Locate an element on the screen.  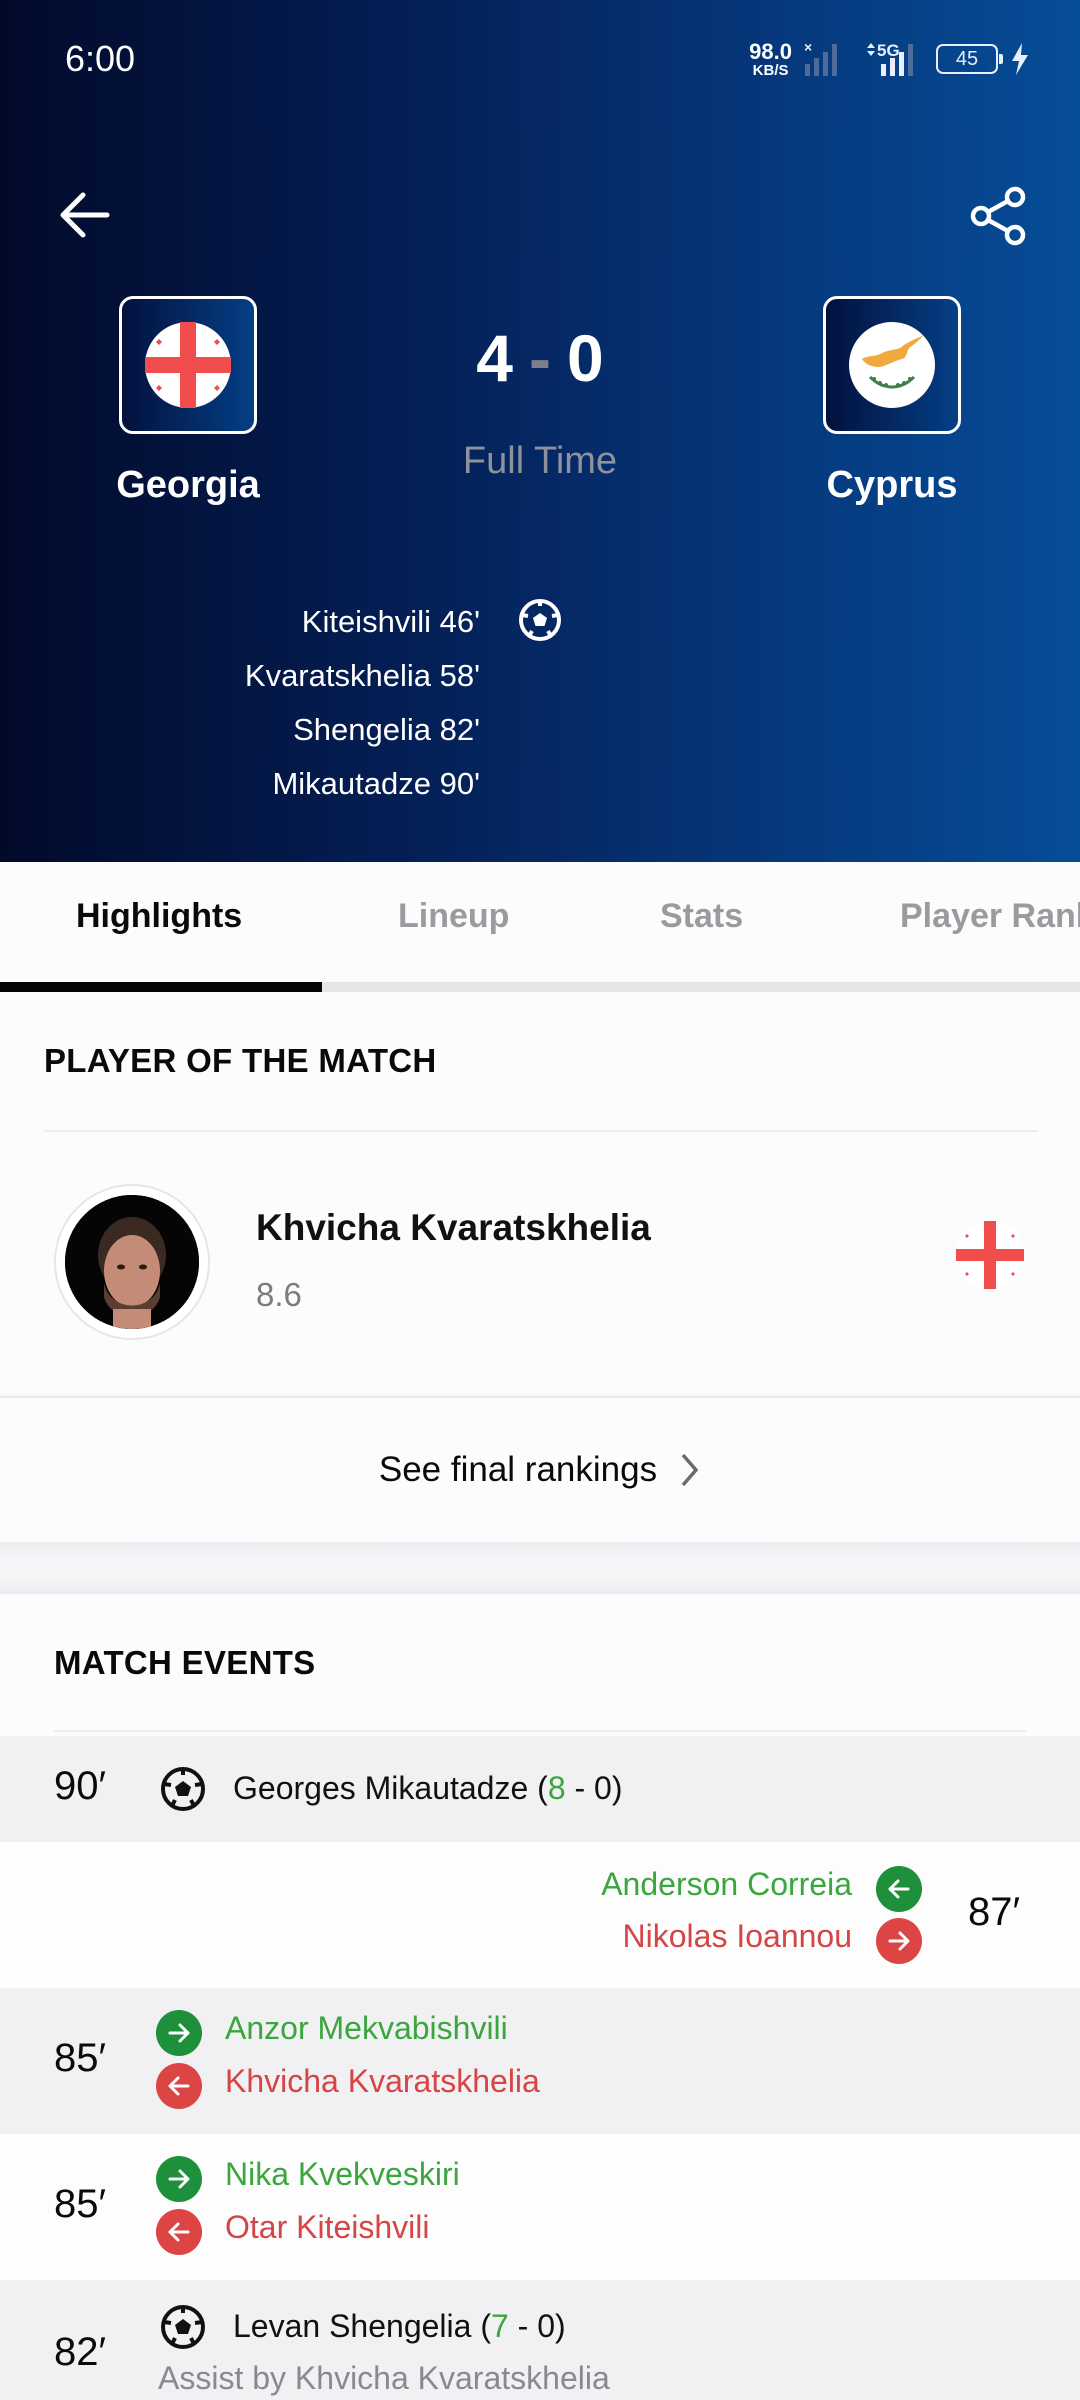
player-avatar is located at coordinates (132, 1262).